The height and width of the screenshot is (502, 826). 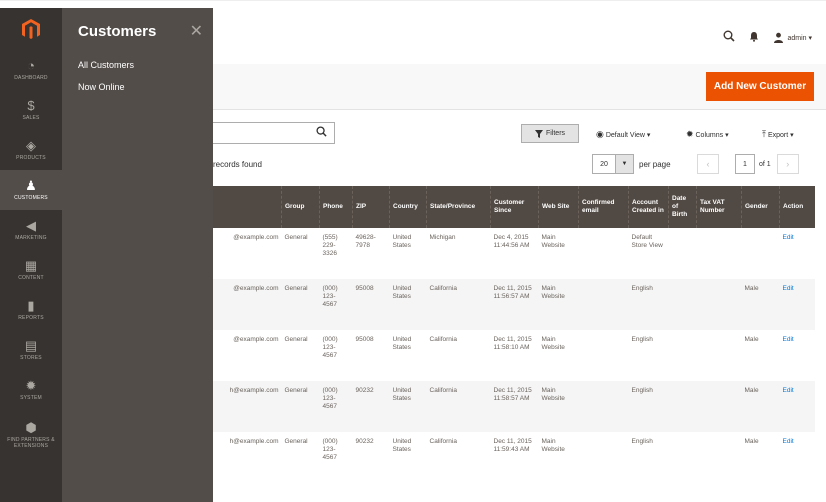 What do you see at coordinates (519, 36) in the screenshot?
I see `page-header: admin ▾` at bounding box center [519, 36].